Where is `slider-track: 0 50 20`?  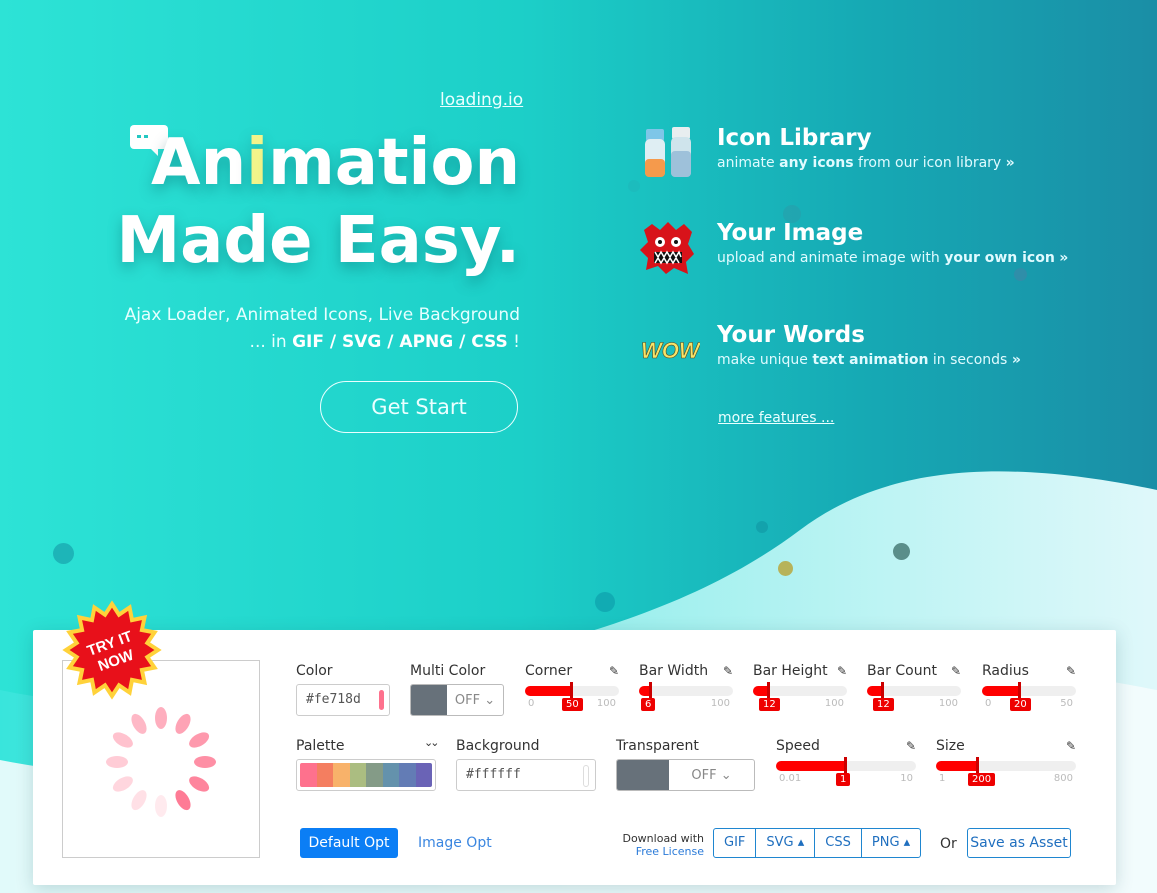
slider-track: 0 50 20 is located at coordinates (1029, 696).